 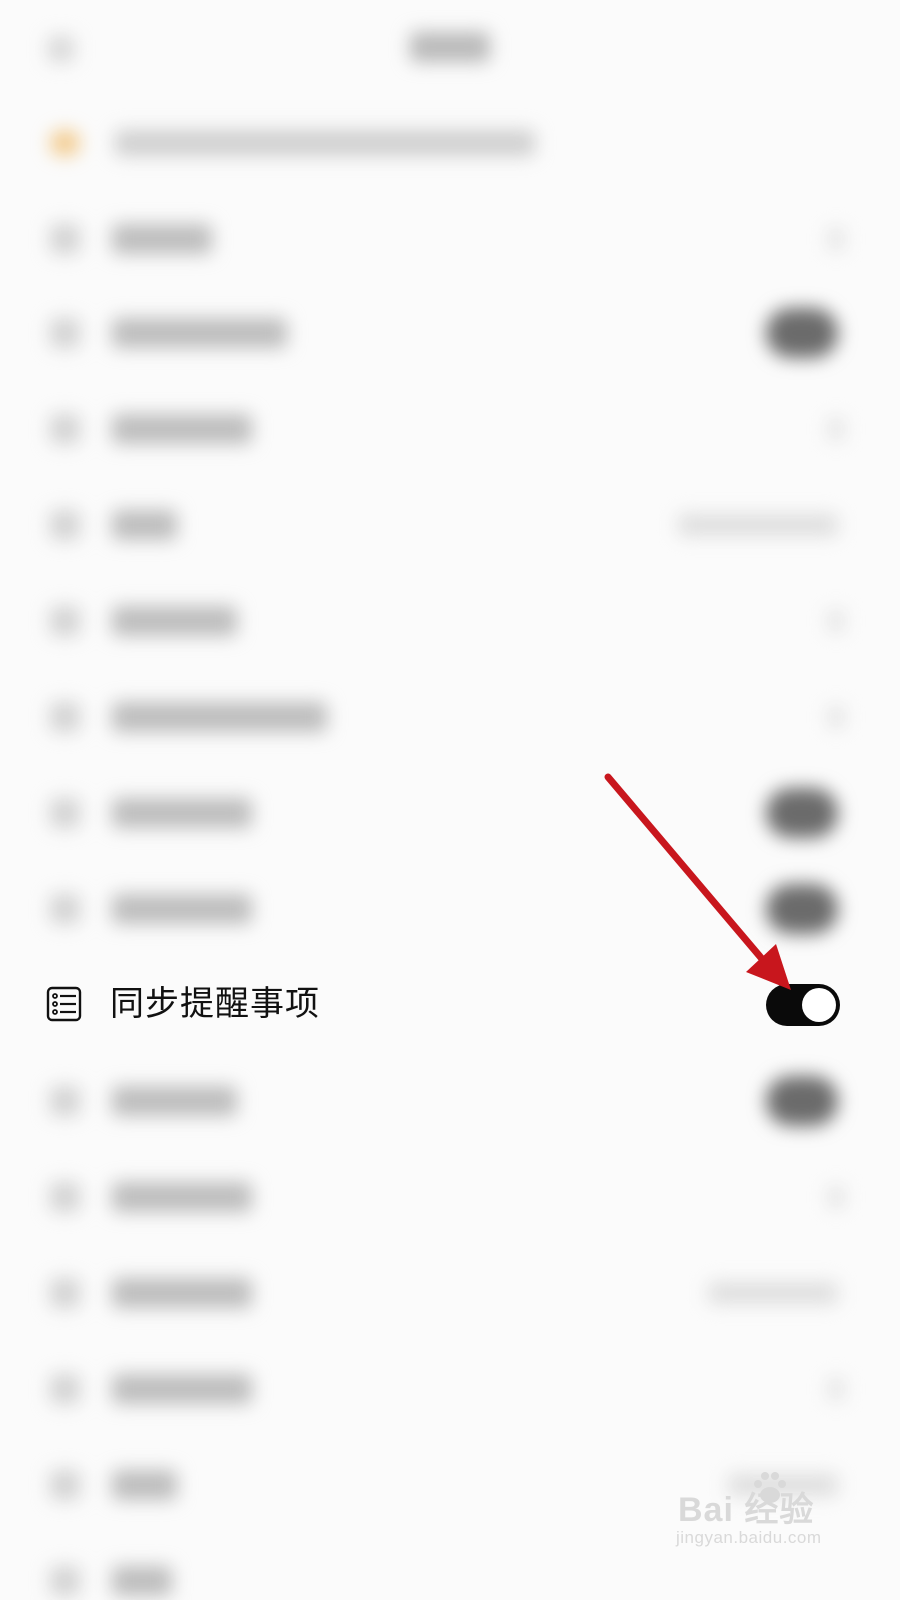 What do you see at coordinates (65, 143) in the screenshot?
I see `banner-icon` at bounding box center [65, 143].